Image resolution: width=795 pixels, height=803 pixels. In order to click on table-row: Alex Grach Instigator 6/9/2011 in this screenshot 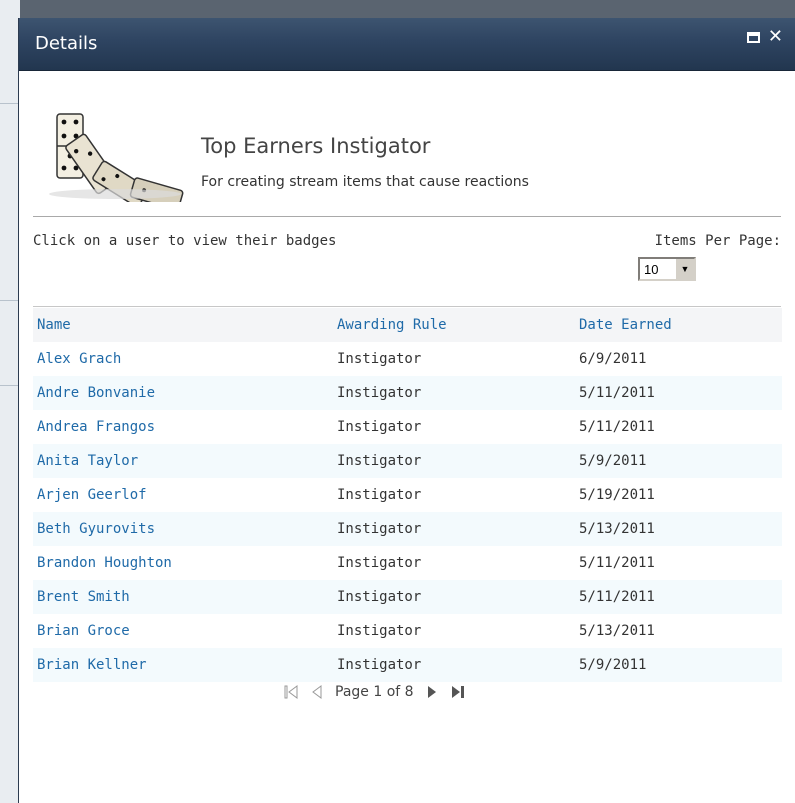, I will do `click(407, 359)`.